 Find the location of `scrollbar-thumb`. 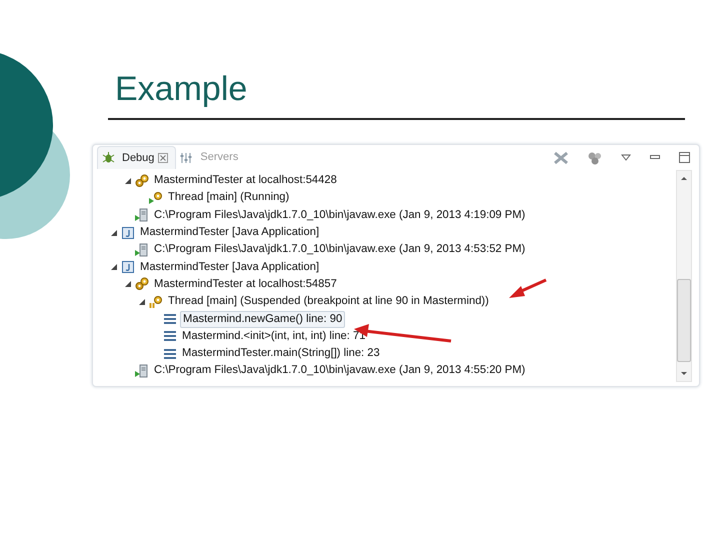

scrollbar-thumb is located at coordinates (684, 320).